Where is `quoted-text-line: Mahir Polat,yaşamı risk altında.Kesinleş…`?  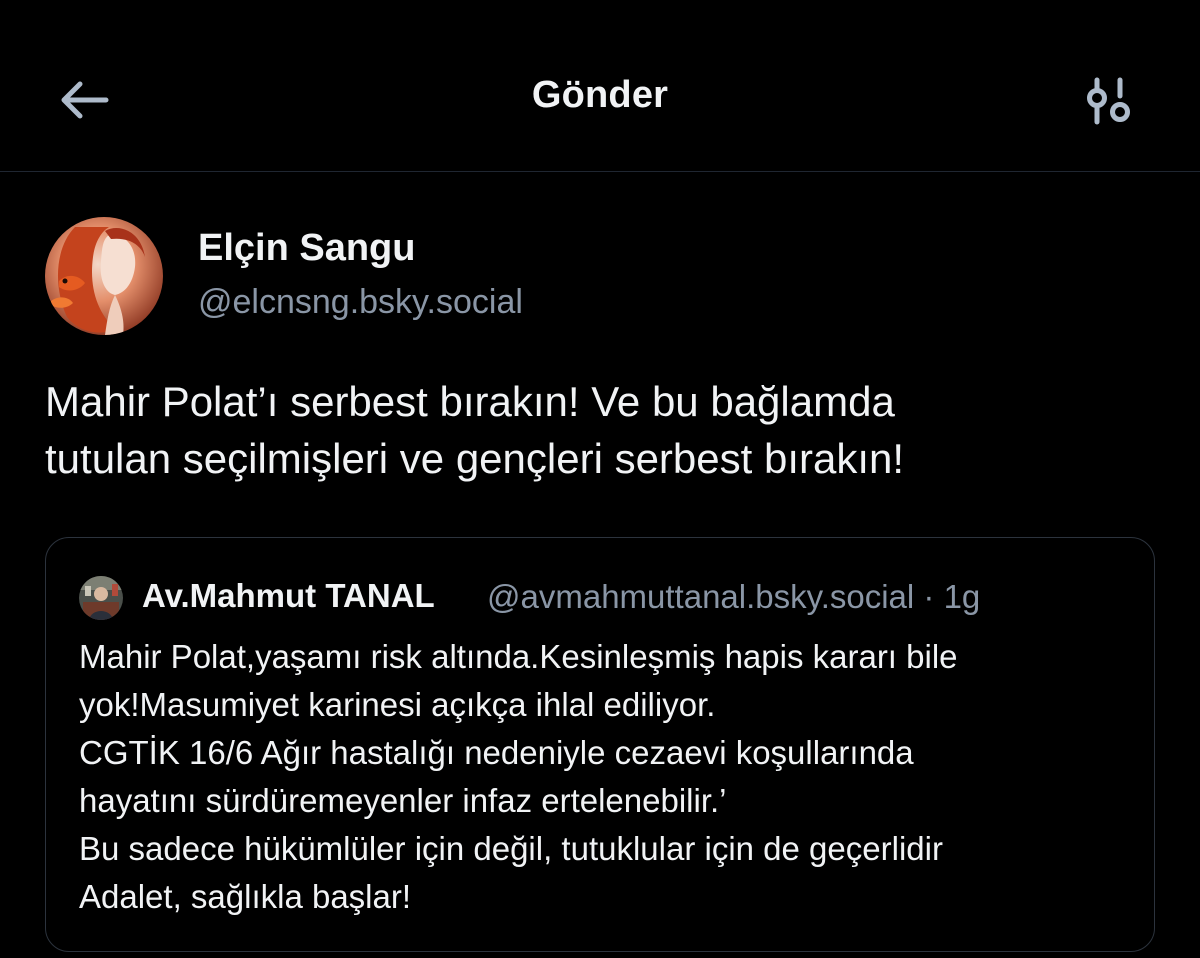 quoted-text-line: Mahir Polat,yaşamı risk altında.Kesinleş… is located at coordinates (518, 656).